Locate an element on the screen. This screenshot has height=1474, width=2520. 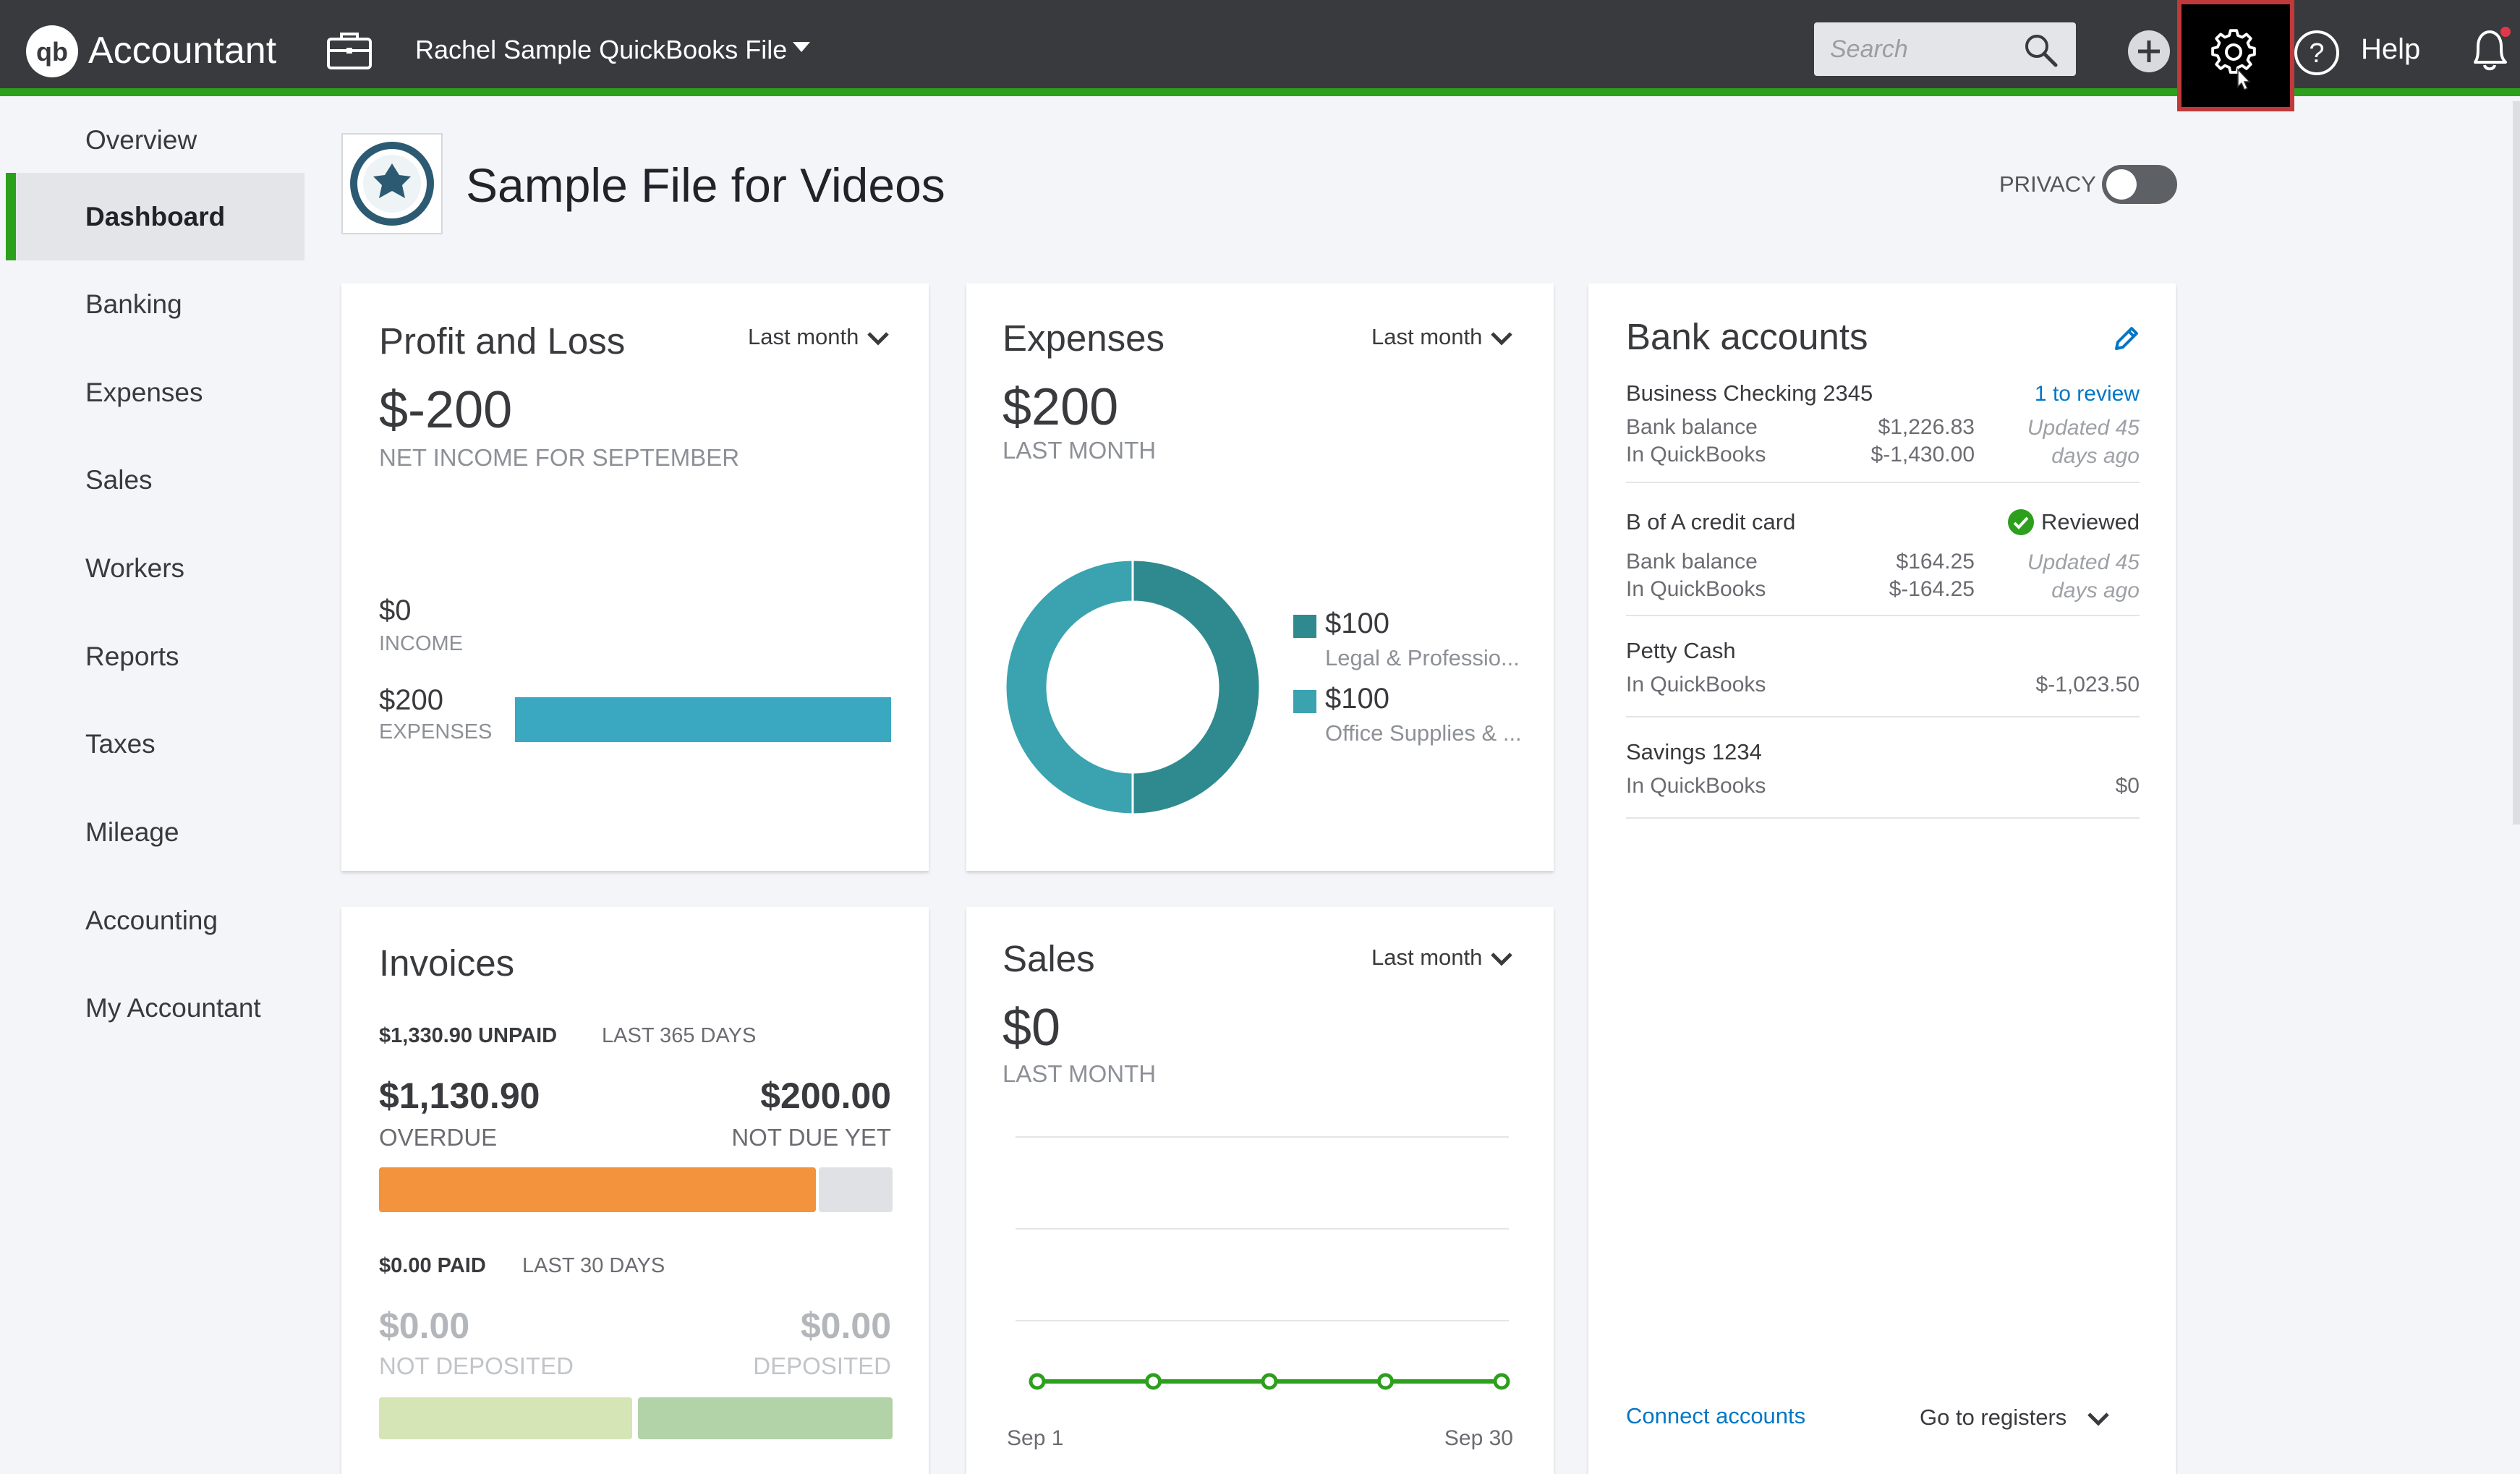
legend-swatch is located at coordinates (1304, 701).